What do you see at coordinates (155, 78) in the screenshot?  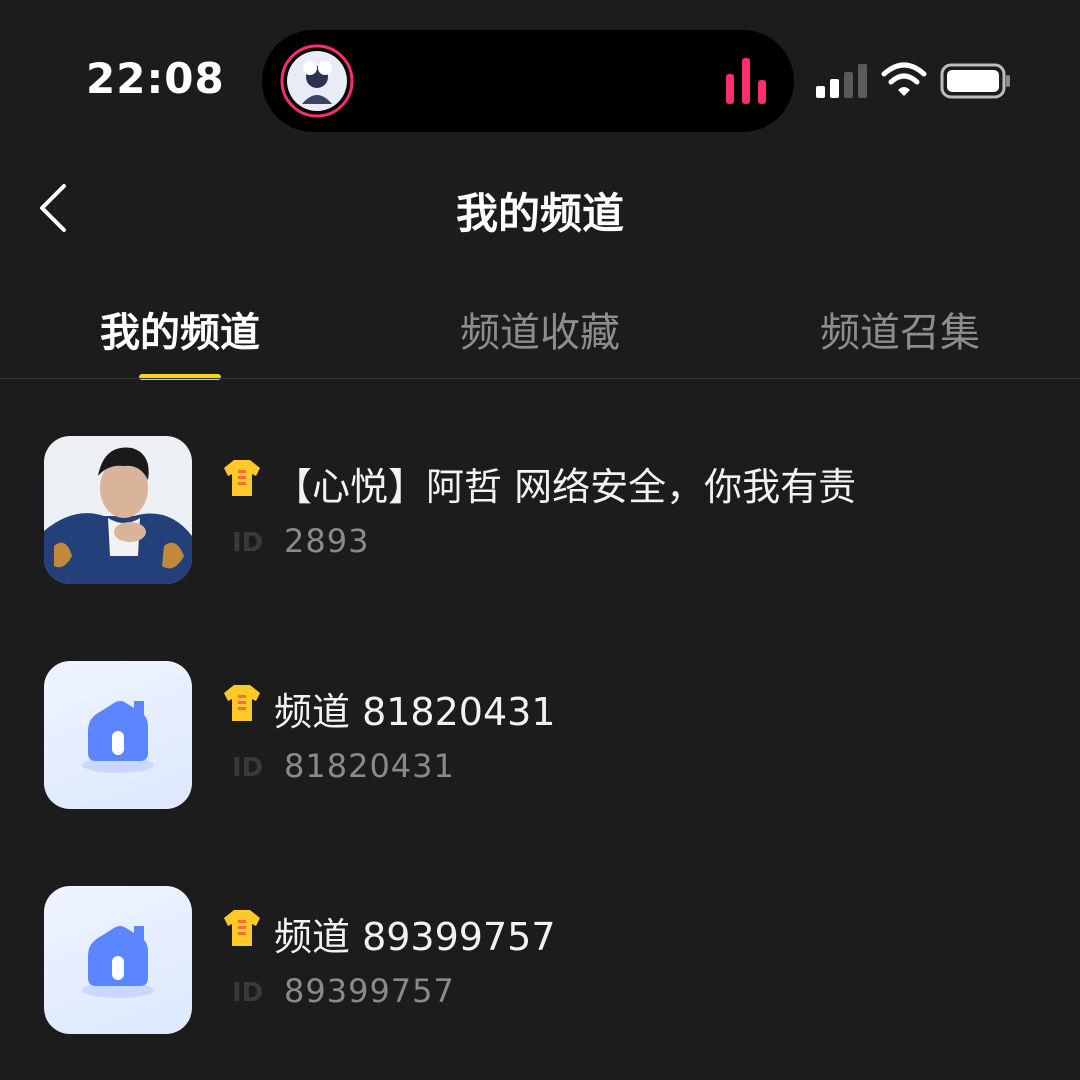 I see `status-time: 22:08` at bounding box center [155, 78].